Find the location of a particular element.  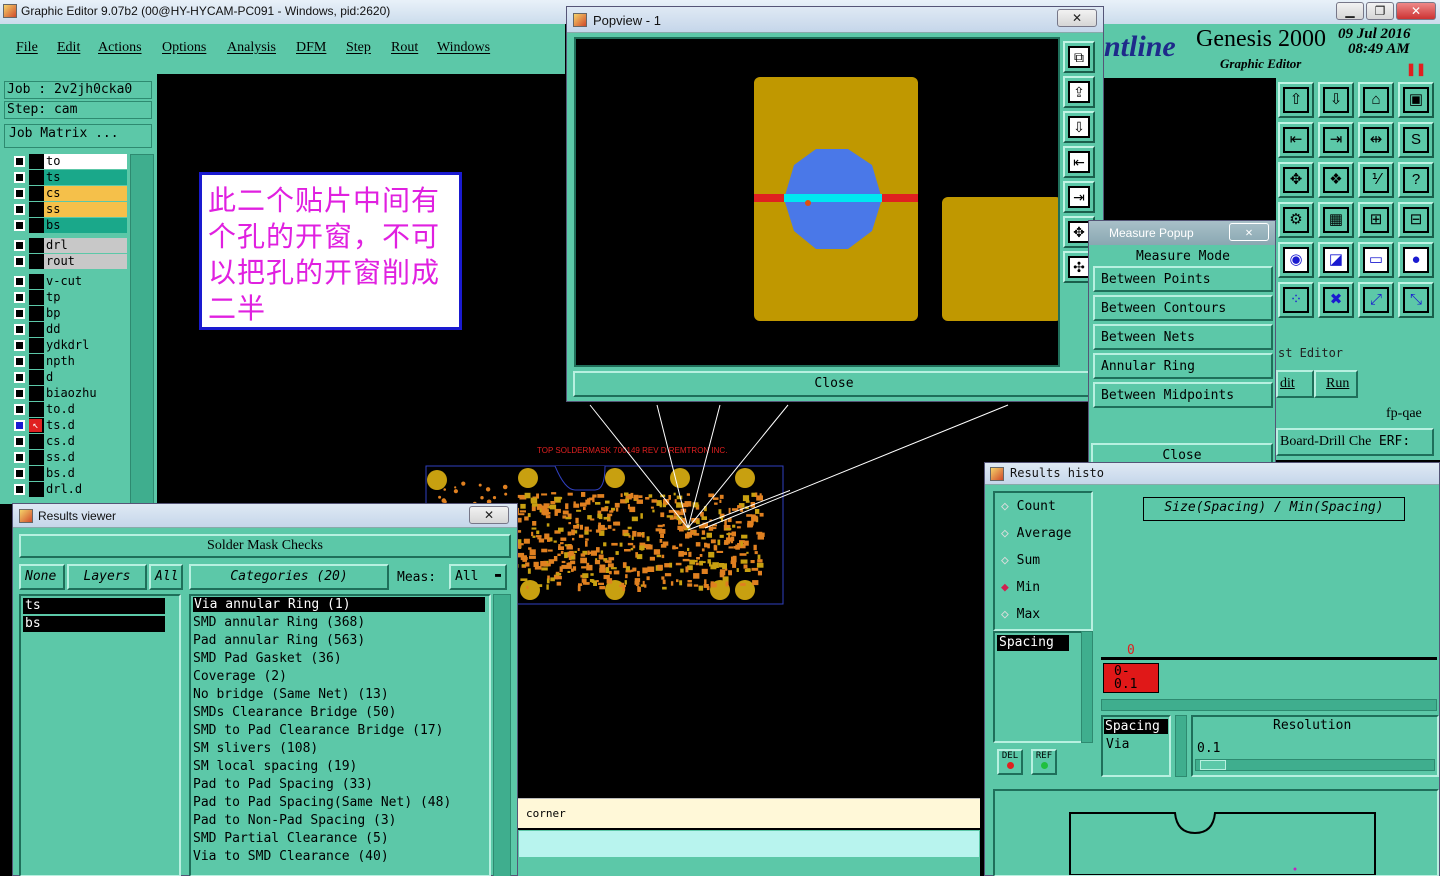

category-item: Pad annular Ring (563) is located at coordinates (279, 640).